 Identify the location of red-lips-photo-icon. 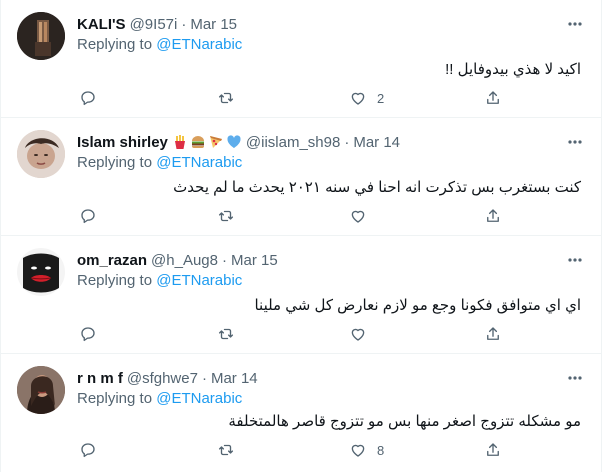
(41, 272).